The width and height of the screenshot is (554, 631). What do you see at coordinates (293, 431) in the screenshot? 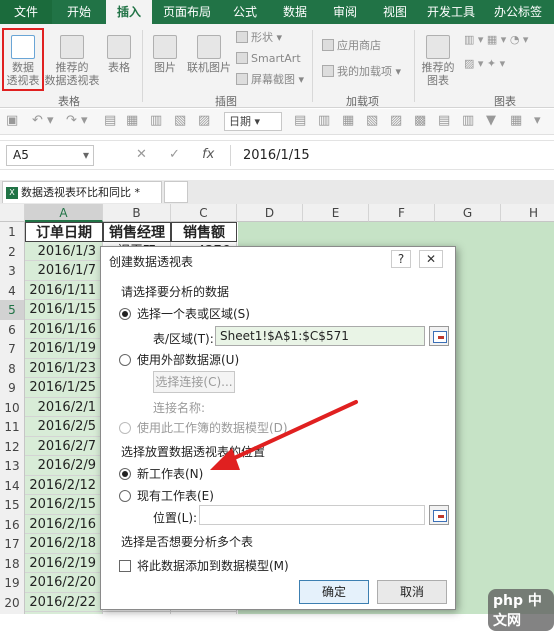
I see `arrow-shaft` at bounding box center [293, 431].